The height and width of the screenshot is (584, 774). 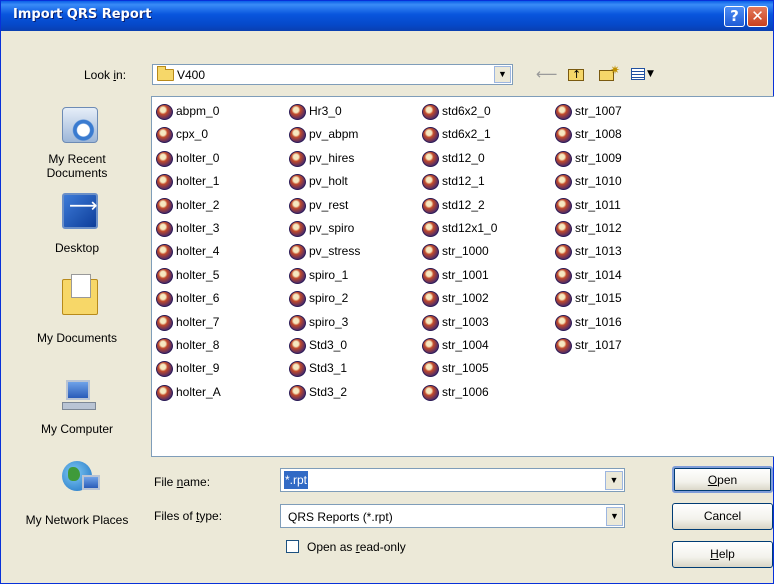 I want to click on recent-documents-icon, so click(x=80, y=125).